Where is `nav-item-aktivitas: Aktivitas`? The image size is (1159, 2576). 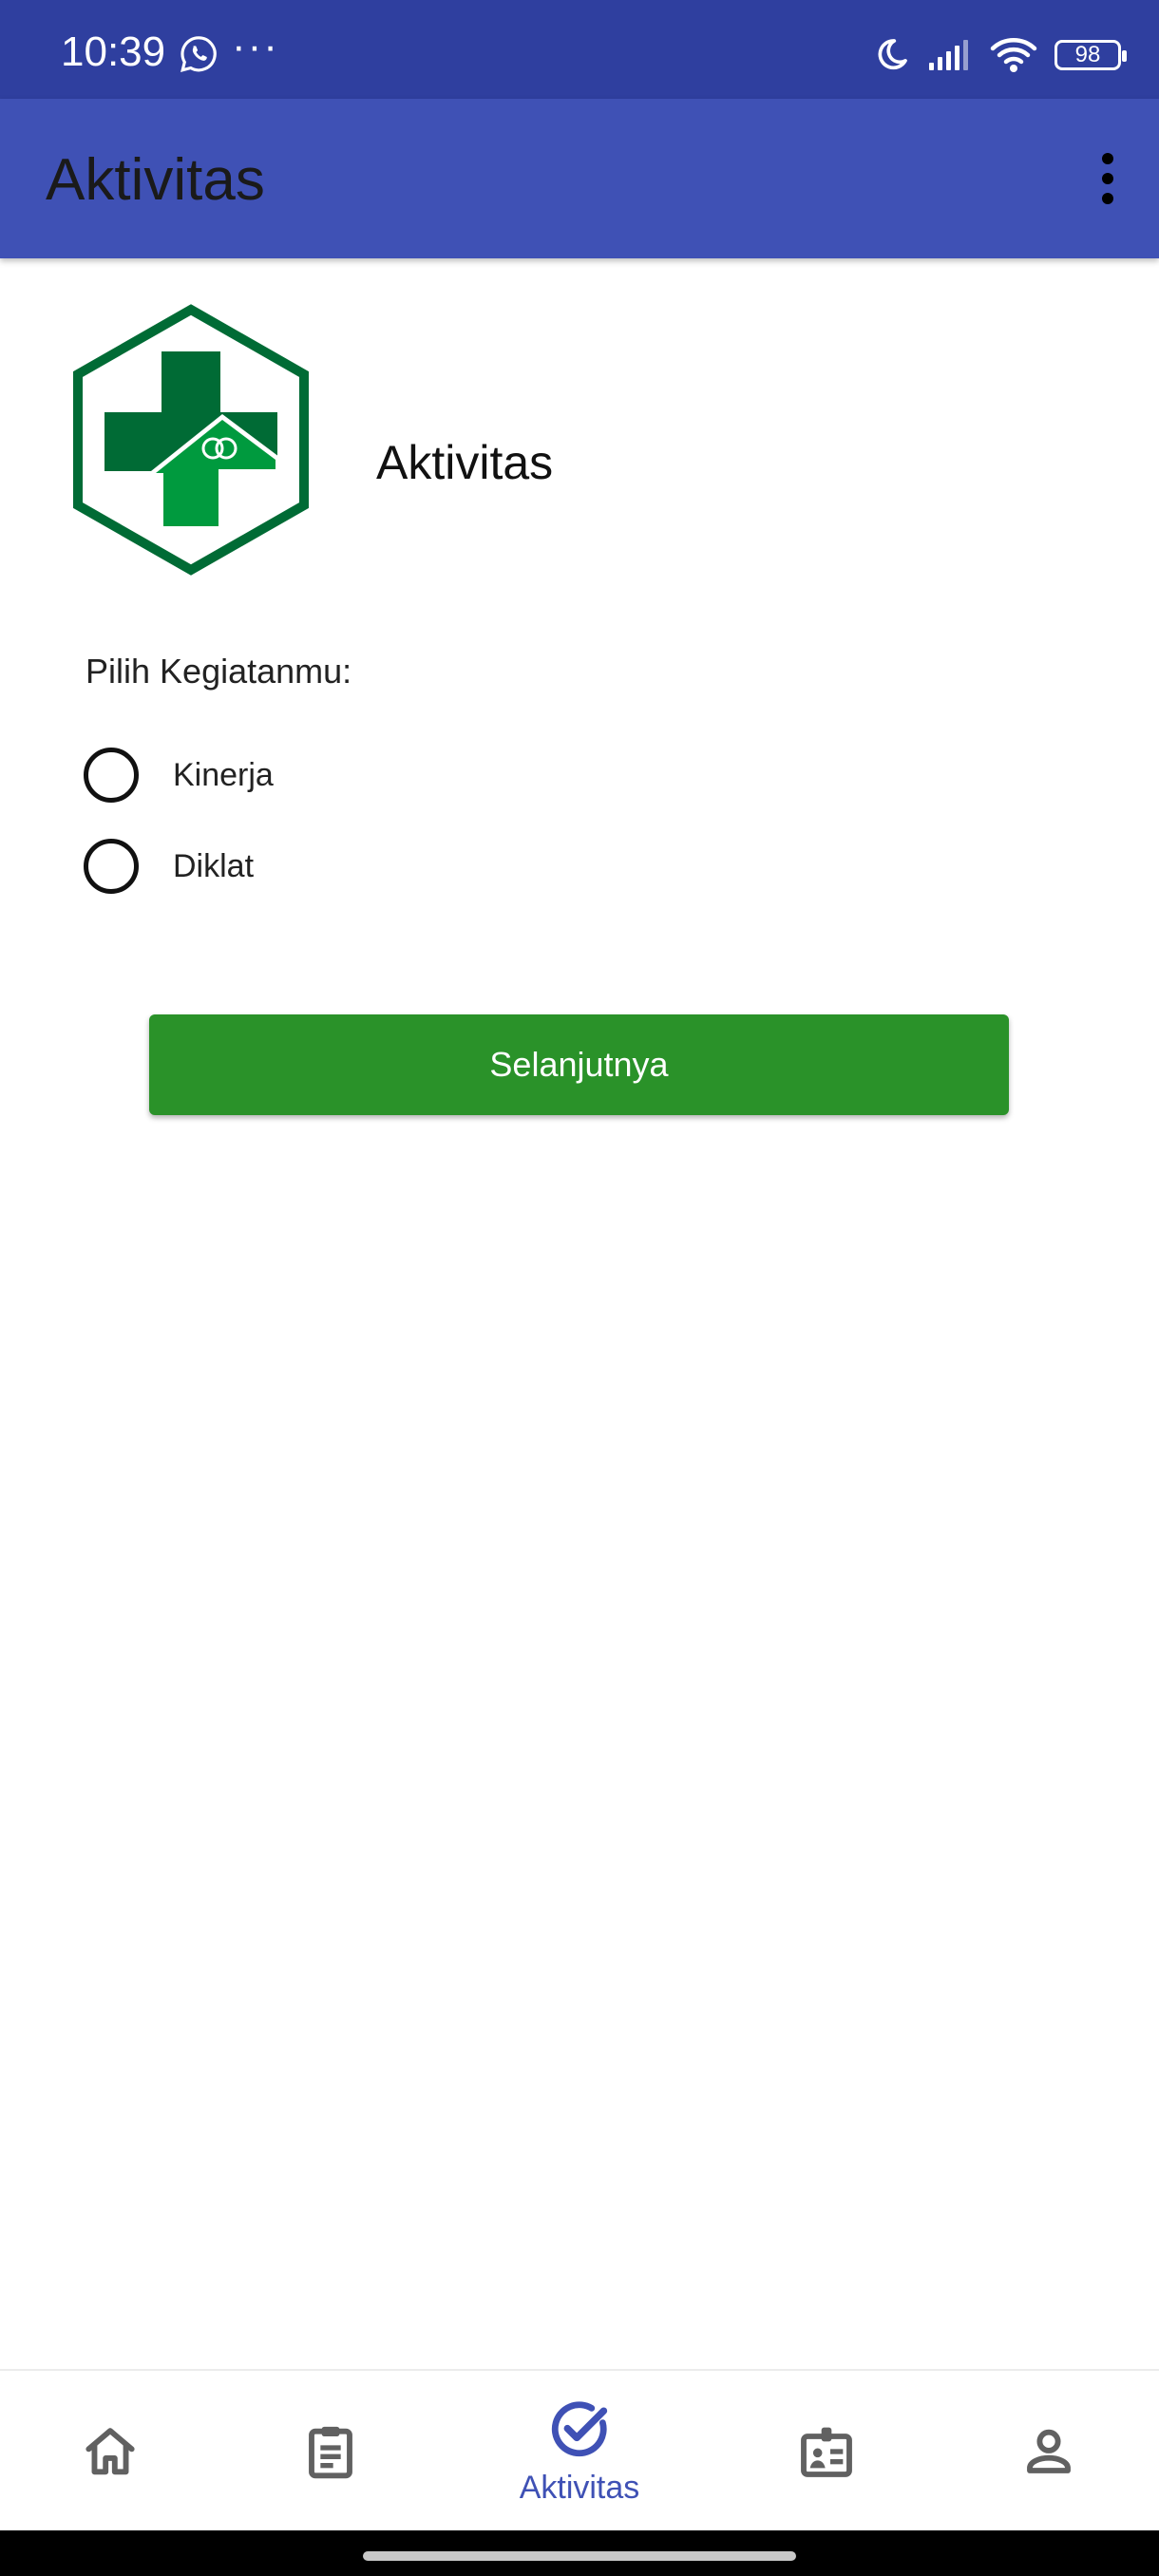 nav-item-aktivitas: Aktivitas is located at coordinates (579, 2451).